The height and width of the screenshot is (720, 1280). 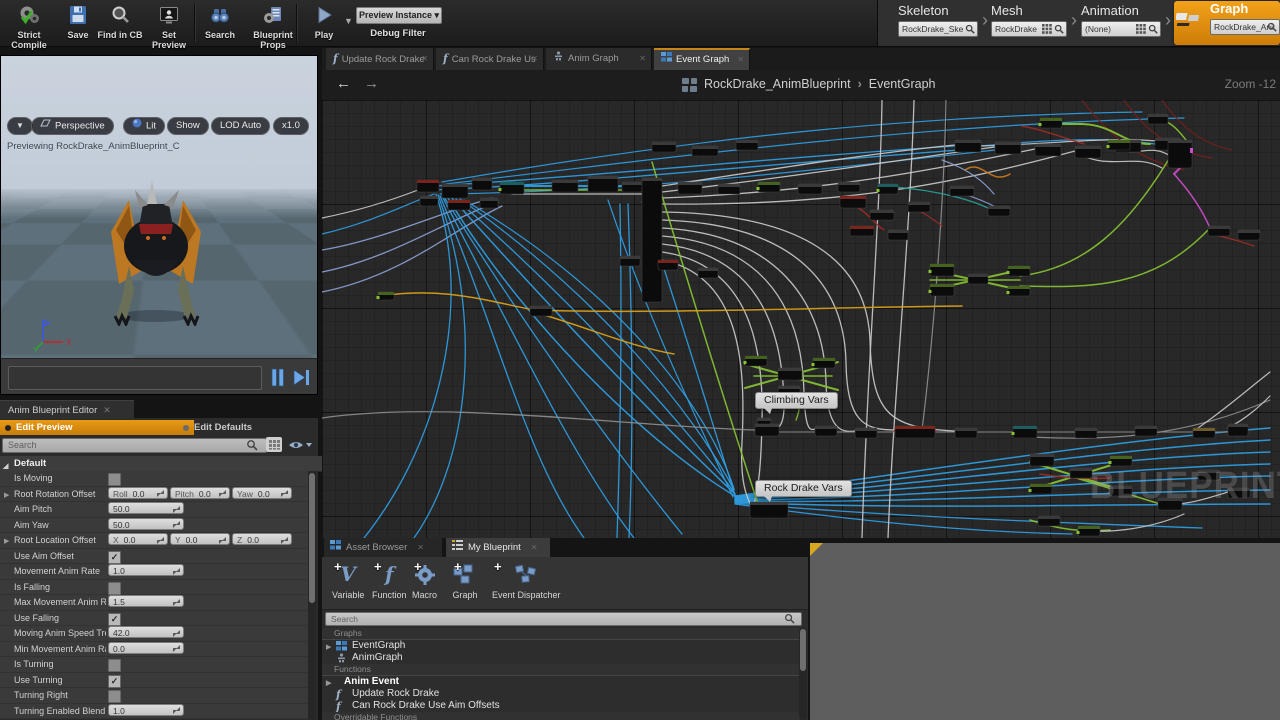 I want to click on tree-item-eventgraph: ▶ EventGraph, so click(x=561, y=646).